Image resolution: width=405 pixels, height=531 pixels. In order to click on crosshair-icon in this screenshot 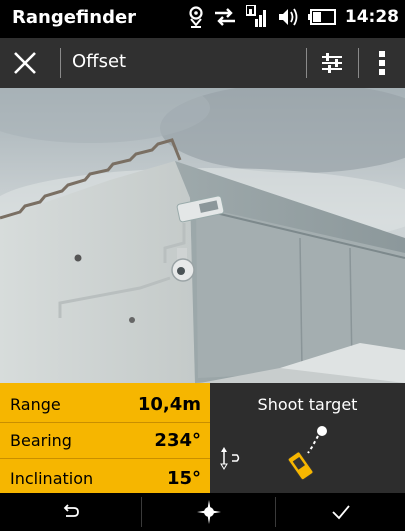, I will do `click(208, 512)`.